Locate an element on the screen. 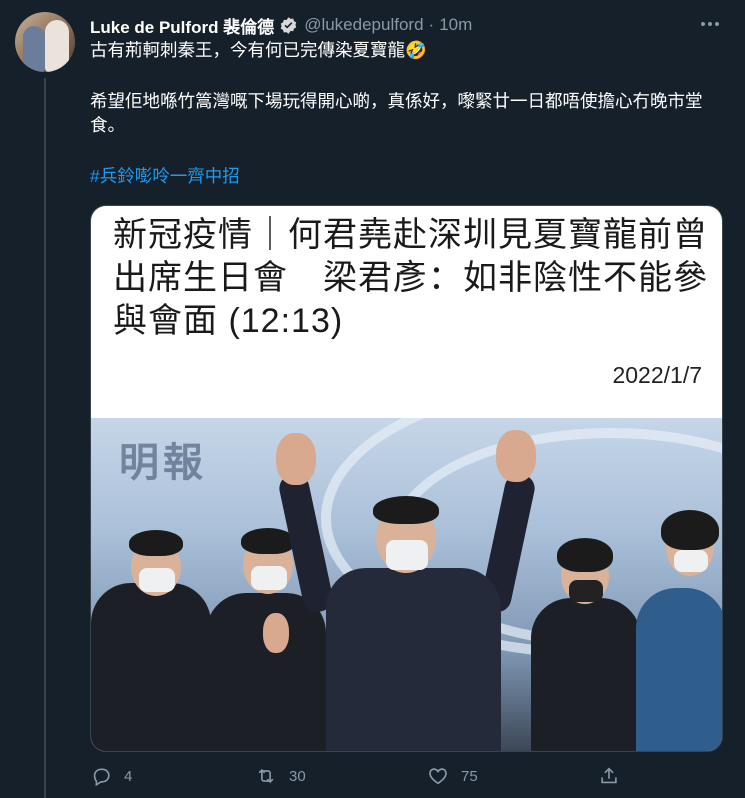 This screenshot has height=798, width=745. tweet-header: Luke de Pulford 裴倫德 @lukedepulford · 10m is located at coordinates (281, 25).